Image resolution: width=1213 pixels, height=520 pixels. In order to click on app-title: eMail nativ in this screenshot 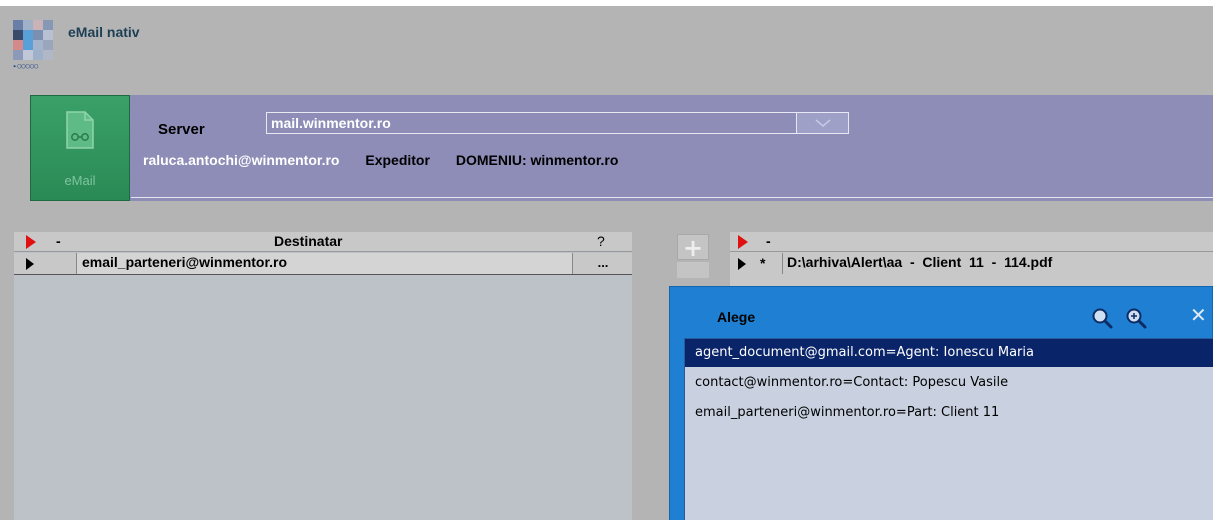, I will do `click(104, 32)`.